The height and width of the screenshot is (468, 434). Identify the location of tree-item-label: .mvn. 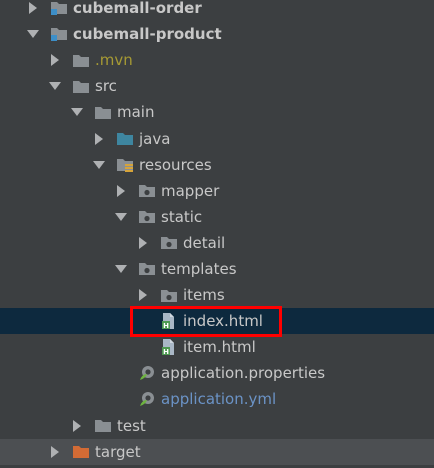
(114, 60).